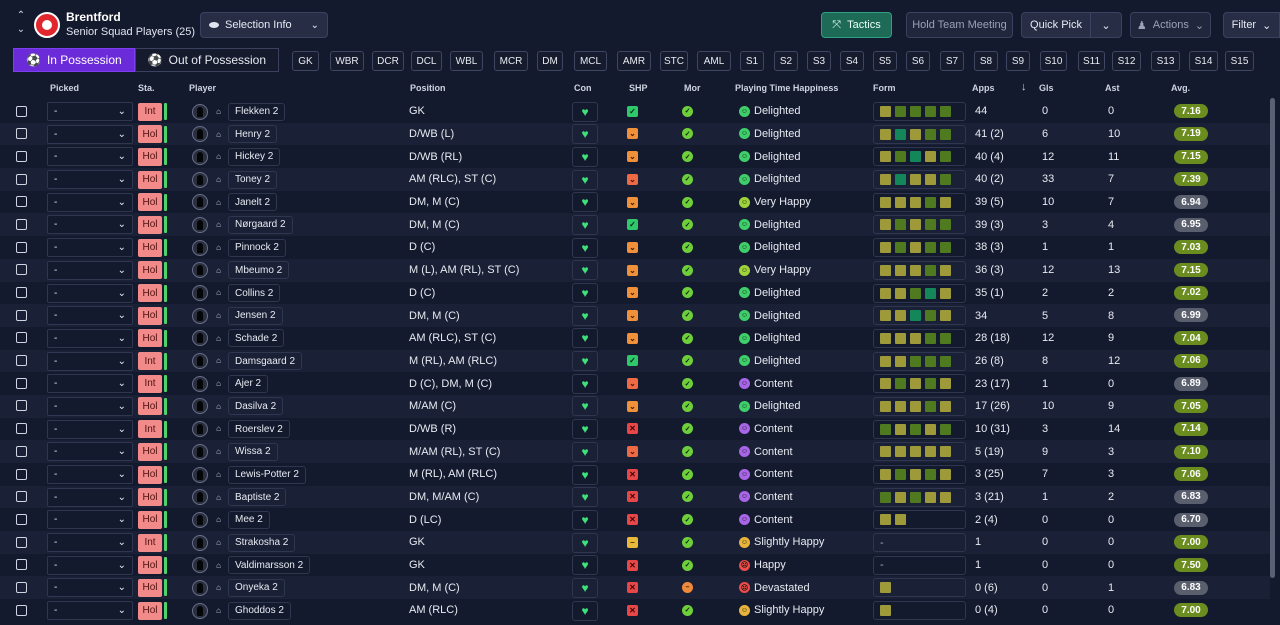 The width and height of the screenshot is (1280, 625). Describe the element at coordinates (256, 338) in the screenshot. I see `player-name: Schade 2` at that location.